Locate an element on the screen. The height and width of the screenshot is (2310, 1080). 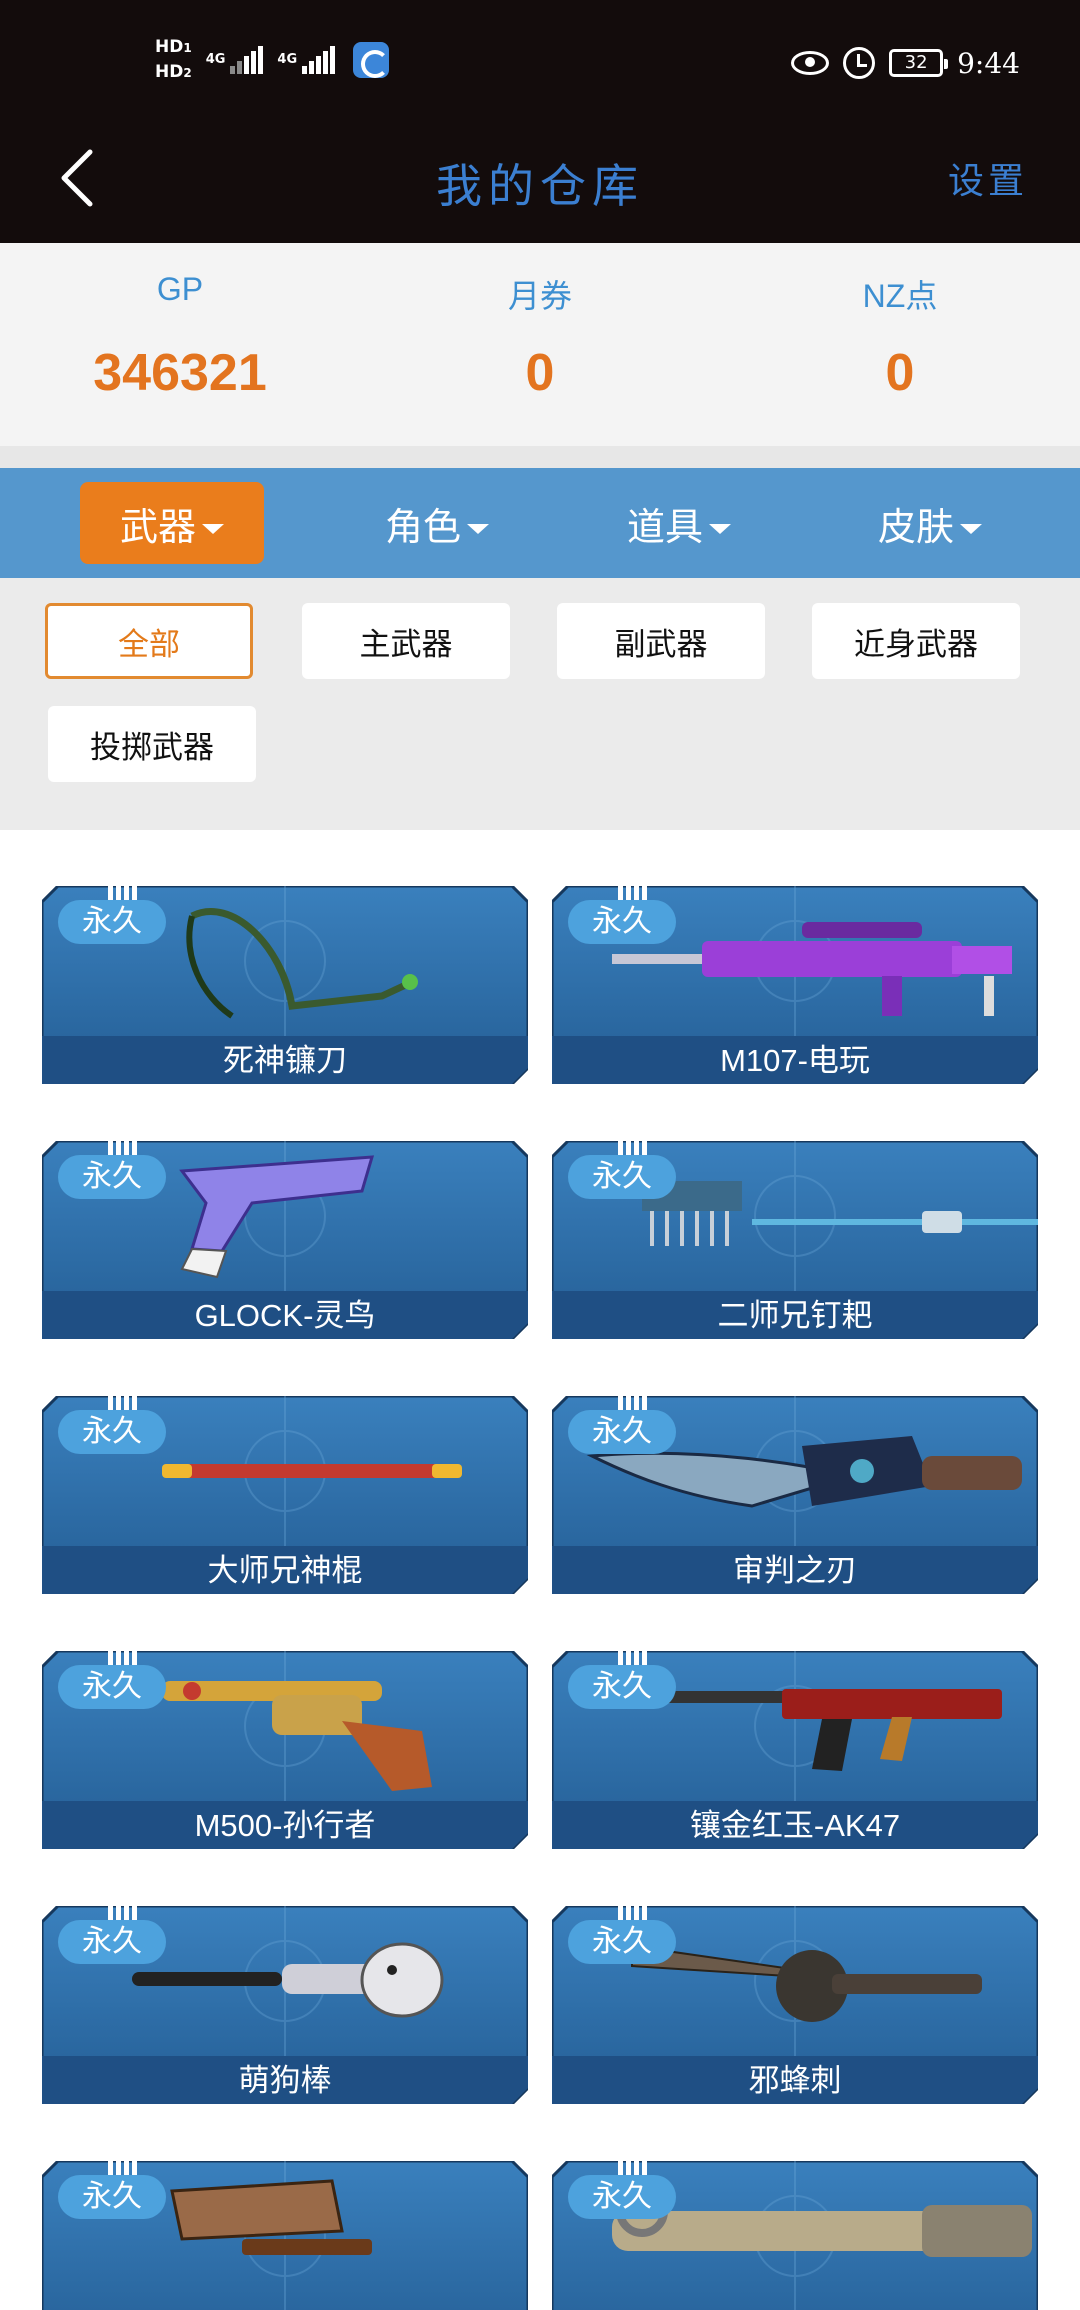
tab-items: 道具 is located at coordinates (679, 523).